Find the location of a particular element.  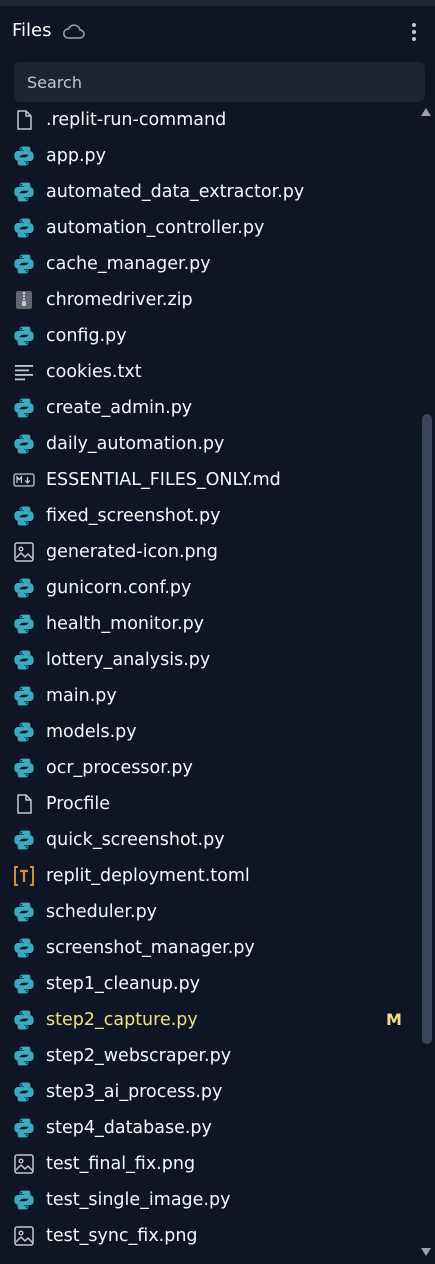

file-tree-item: replit_deployment.toml is located at coordinates (209, 876).